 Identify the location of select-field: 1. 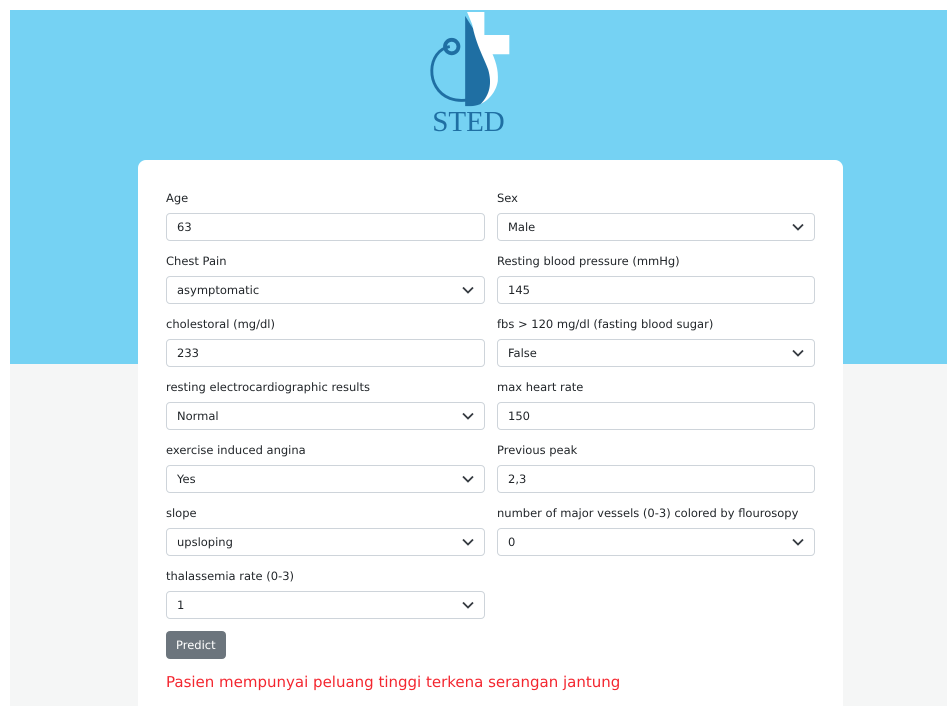
(325, 605).